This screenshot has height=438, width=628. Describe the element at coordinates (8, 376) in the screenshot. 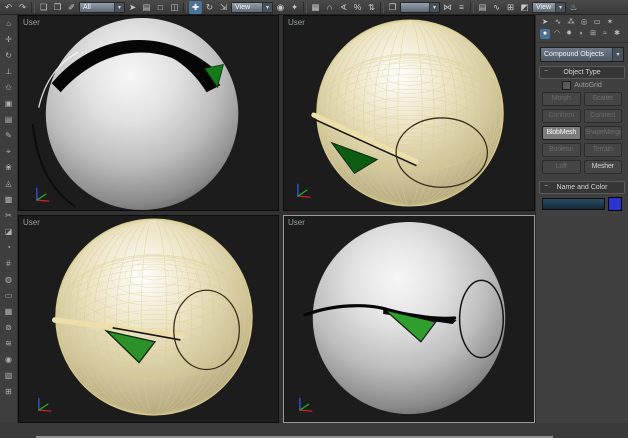

I see `left-tool-23-icon: ▧` at that location.